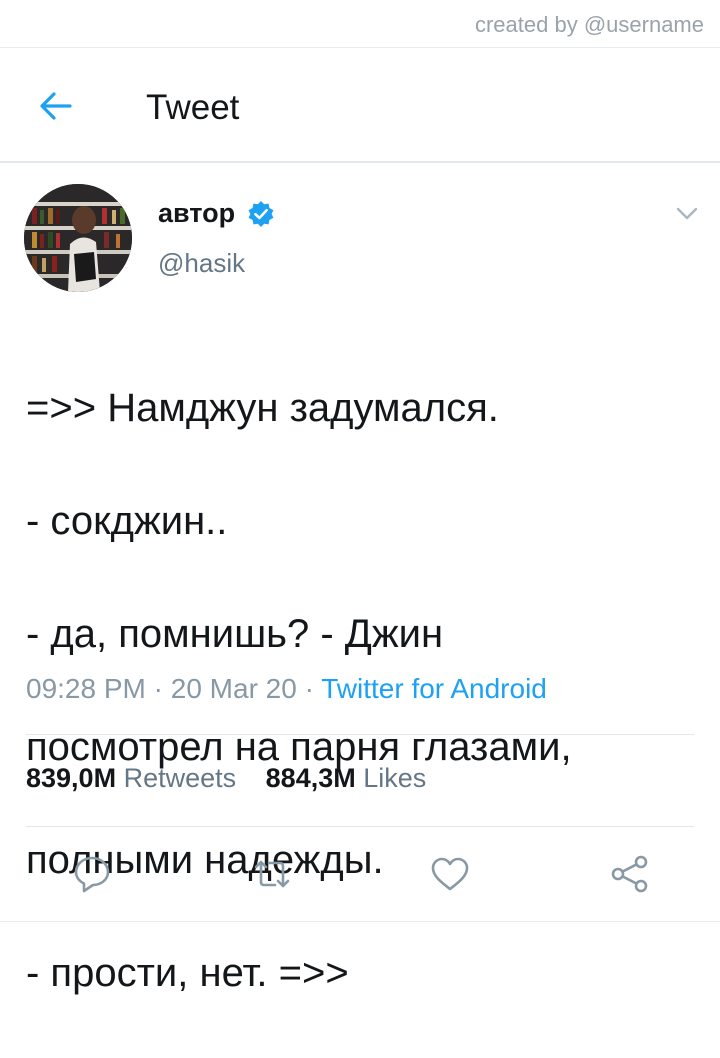  Describe the element at coordinates (205, 859) in the screenshot. I see `tweet-text-line: полными надежды.` at that location.